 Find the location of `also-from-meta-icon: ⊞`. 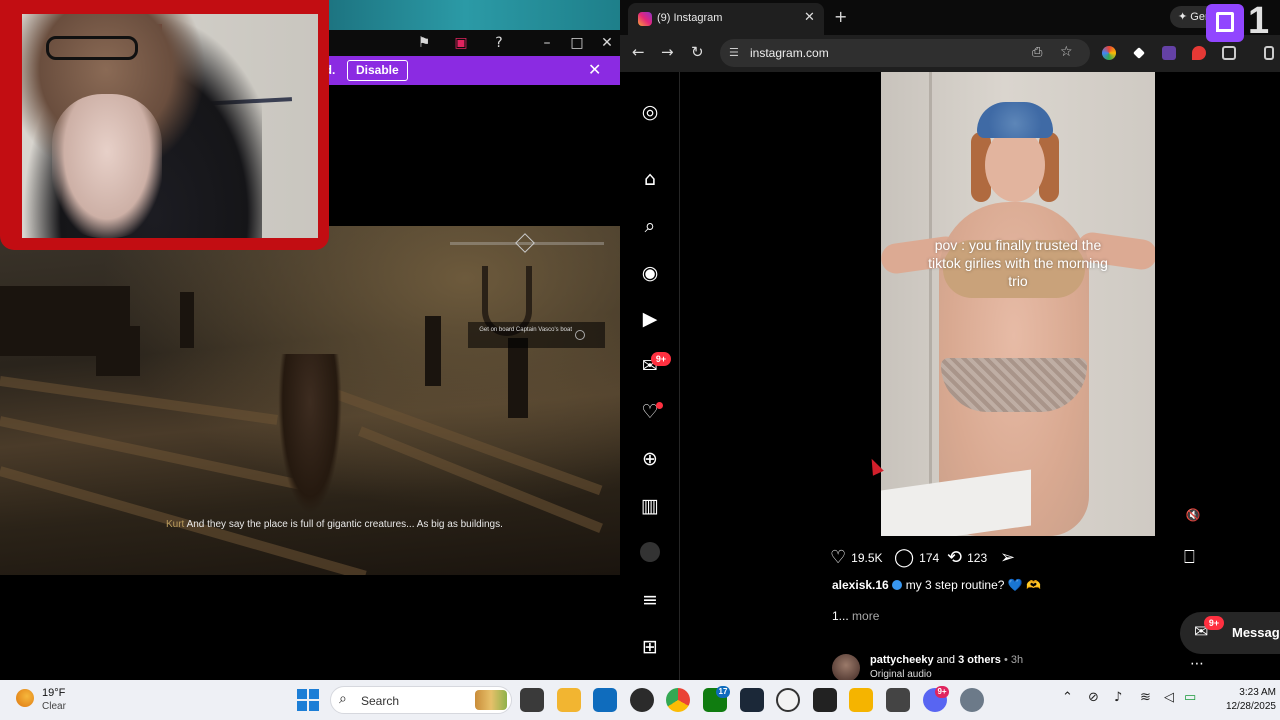

also-from-meta-icon: ⊞ is located at coordinates (650, 647).